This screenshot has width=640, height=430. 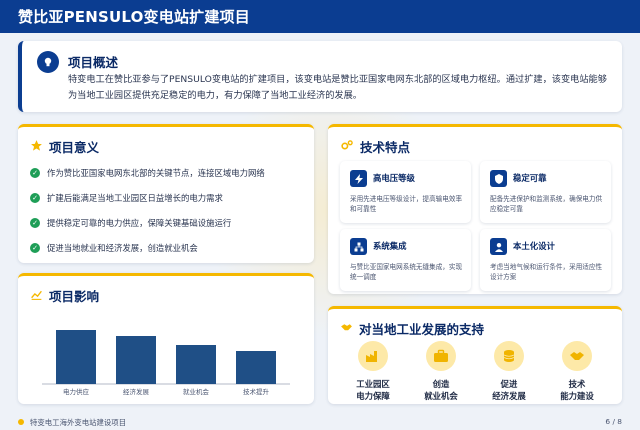 I want to click on support-item-line2: 就业机会, so click(x=441, y=396).